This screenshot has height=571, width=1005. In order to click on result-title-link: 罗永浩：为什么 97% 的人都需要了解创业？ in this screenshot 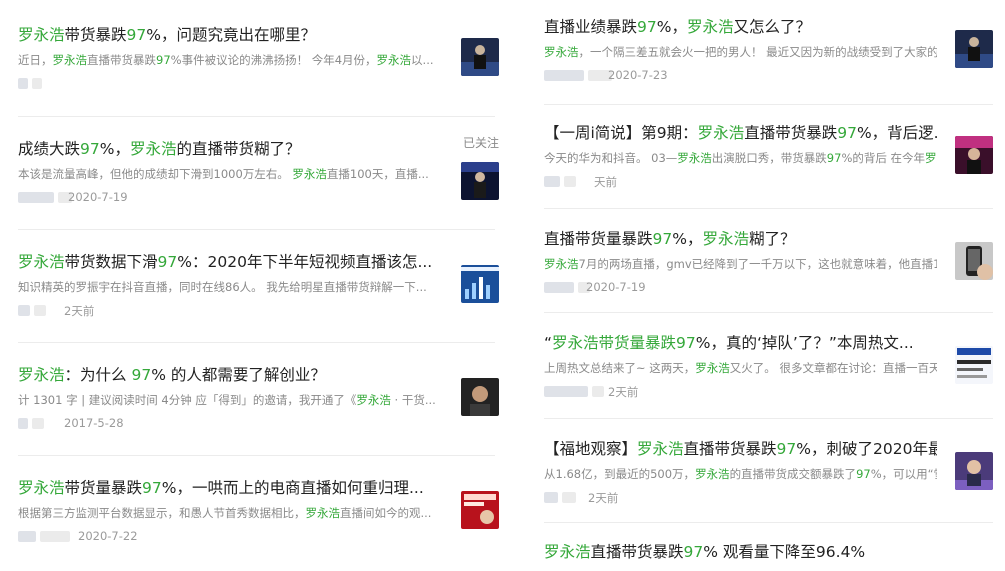, I will do `click(230, 375)`.